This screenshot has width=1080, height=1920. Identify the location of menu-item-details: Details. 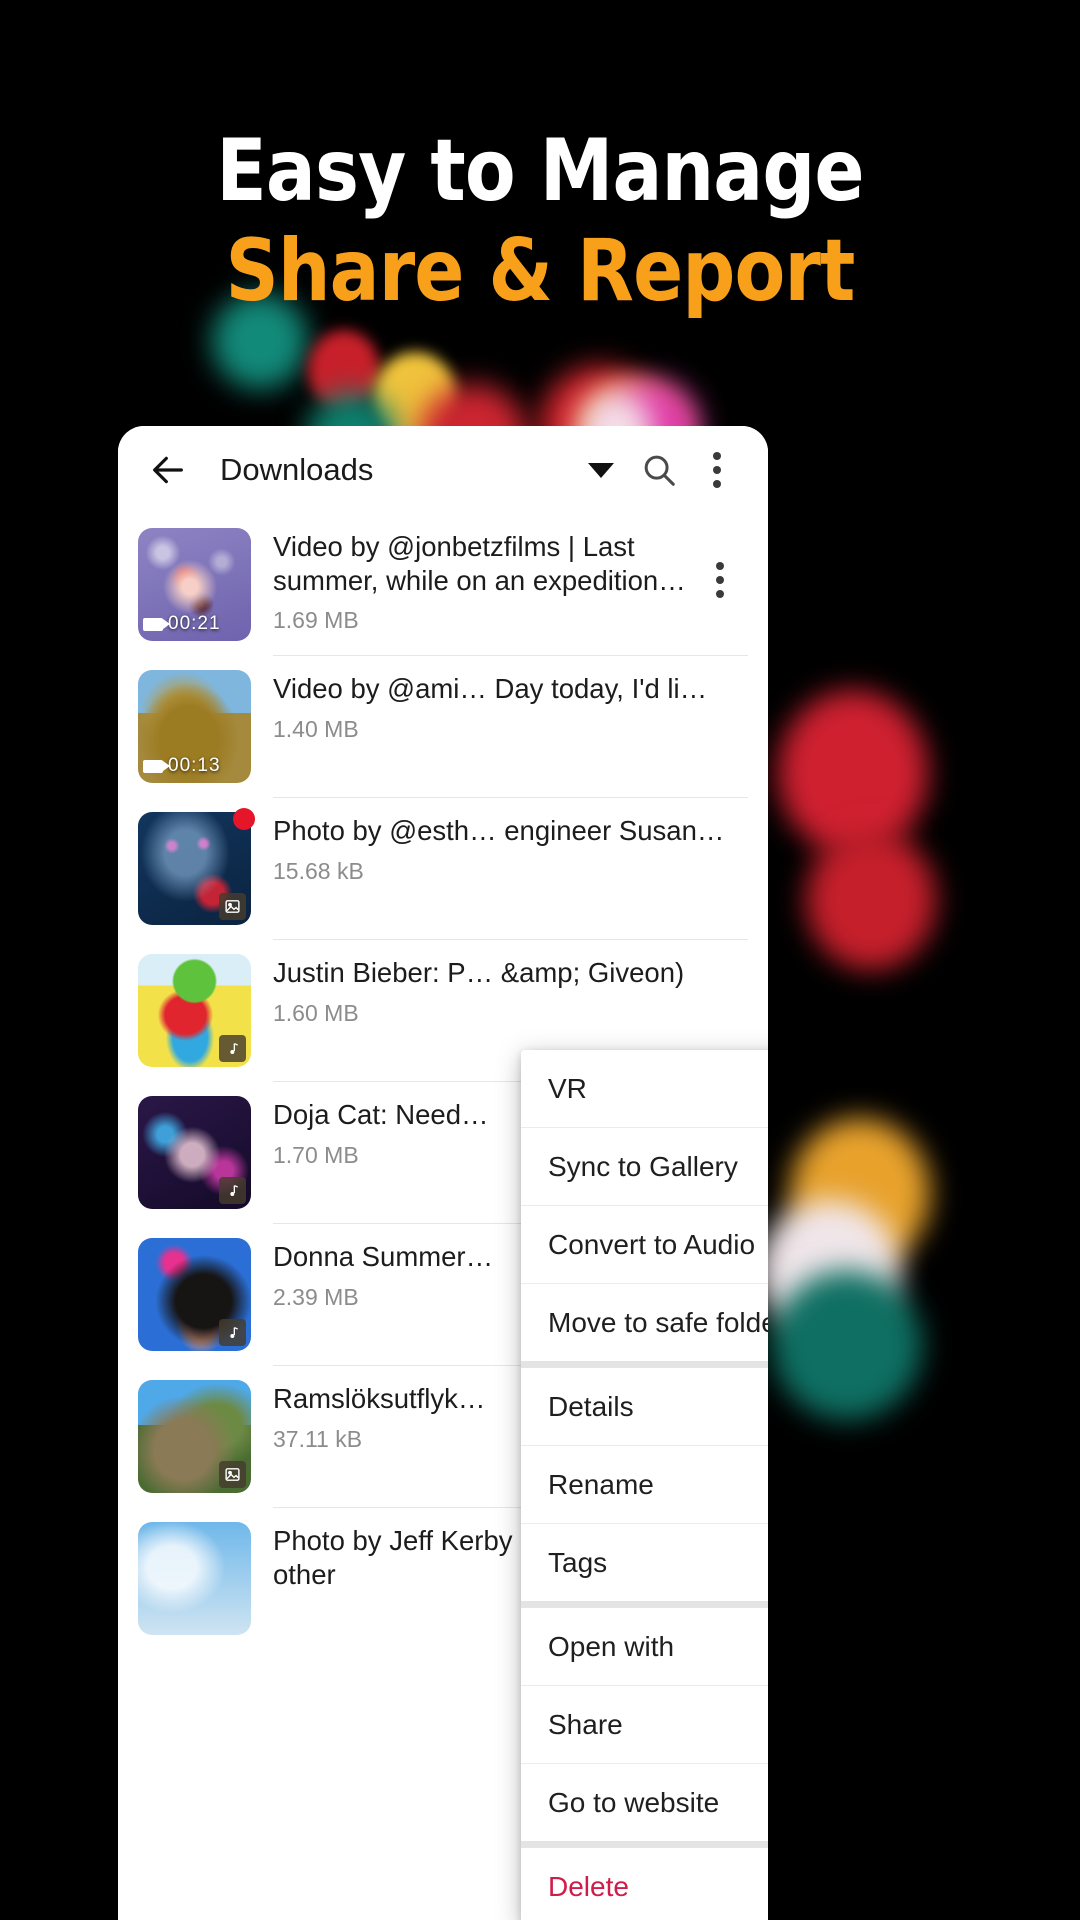
(644, 1406).